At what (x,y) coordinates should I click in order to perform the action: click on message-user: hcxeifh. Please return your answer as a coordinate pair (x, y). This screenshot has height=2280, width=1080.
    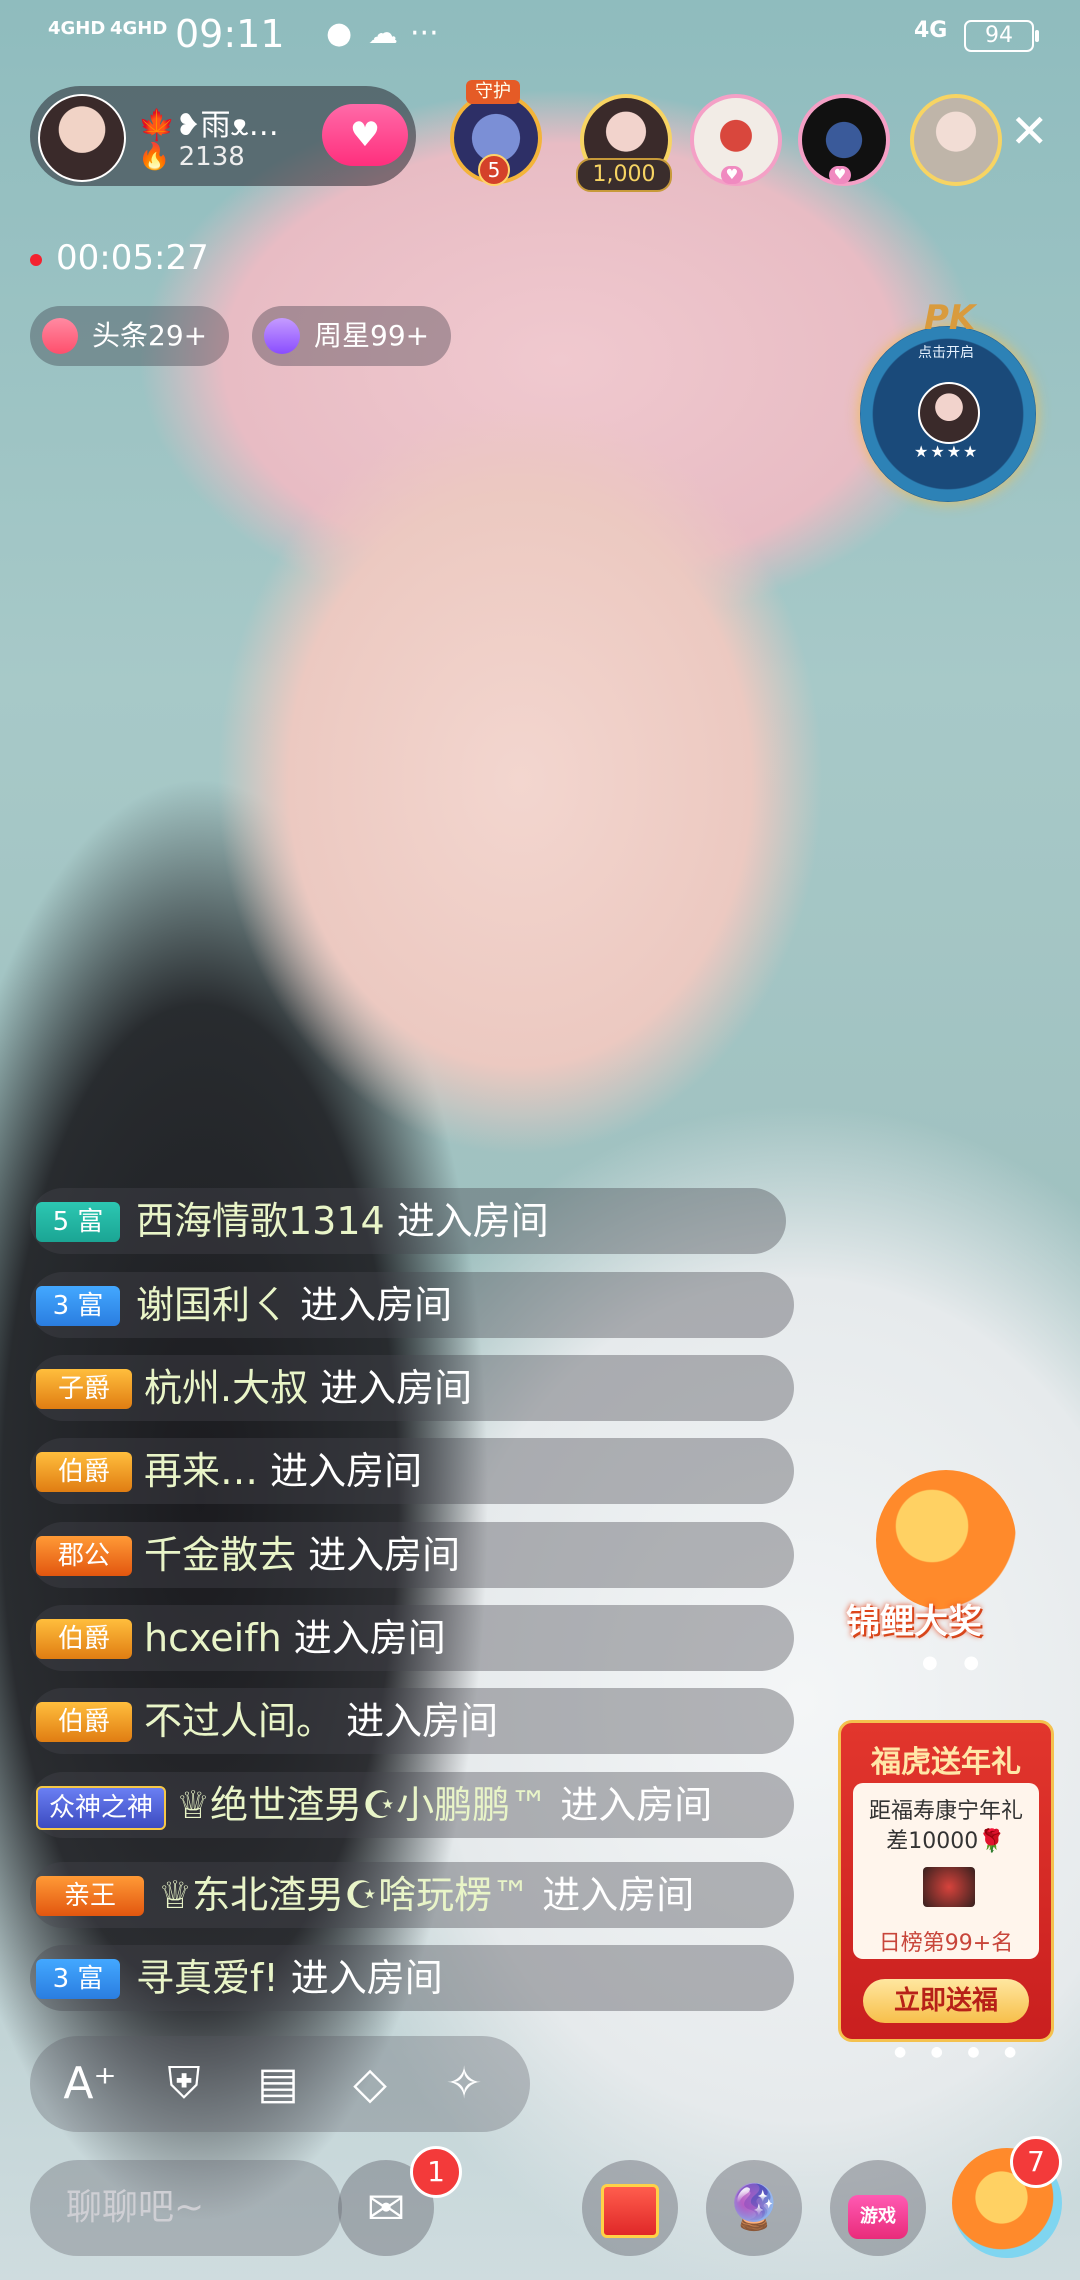
    Looking at the image, I should click on (213, 1638).